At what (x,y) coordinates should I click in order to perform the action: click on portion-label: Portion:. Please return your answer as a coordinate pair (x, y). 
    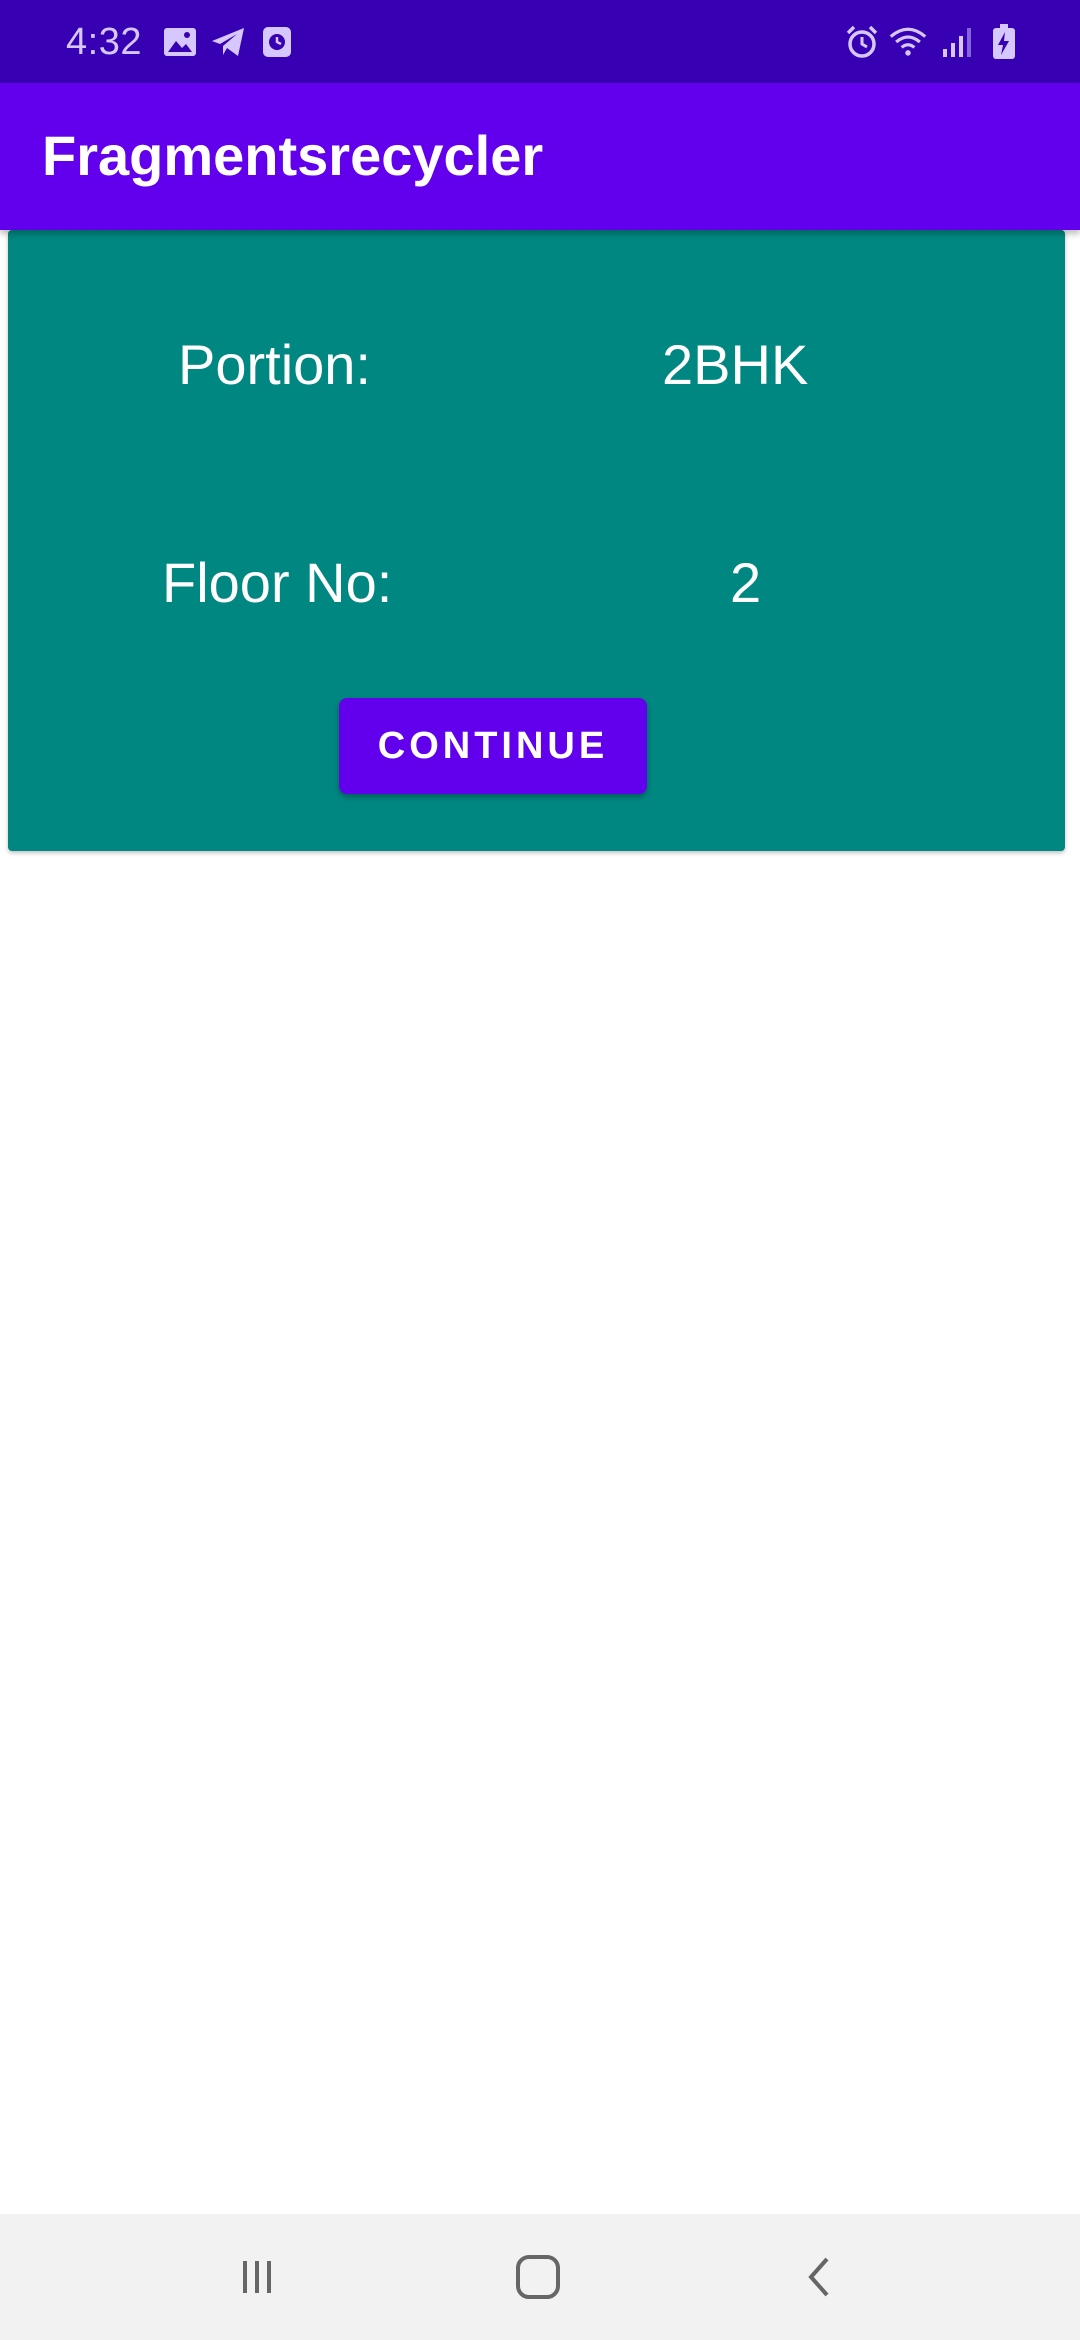
    Looking at the image, I should click on (274, 364).